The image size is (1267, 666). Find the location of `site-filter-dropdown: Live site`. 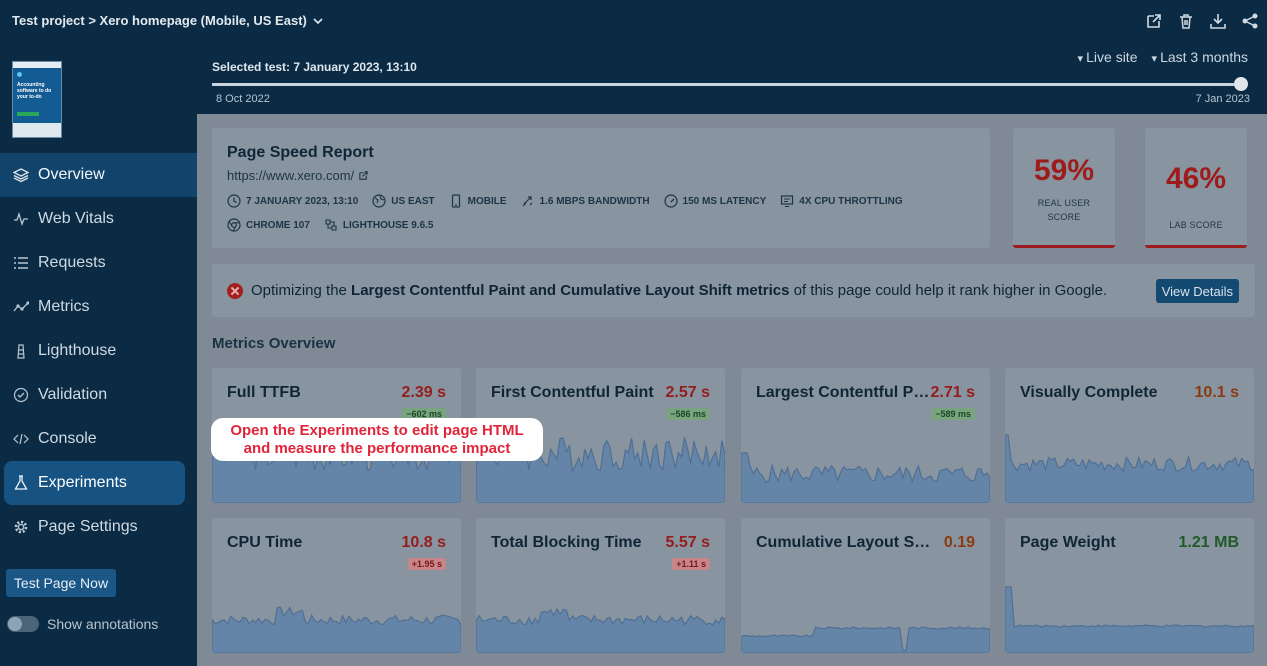

site-filter-dropdown: Live site is located at coordinates (1107, 57).